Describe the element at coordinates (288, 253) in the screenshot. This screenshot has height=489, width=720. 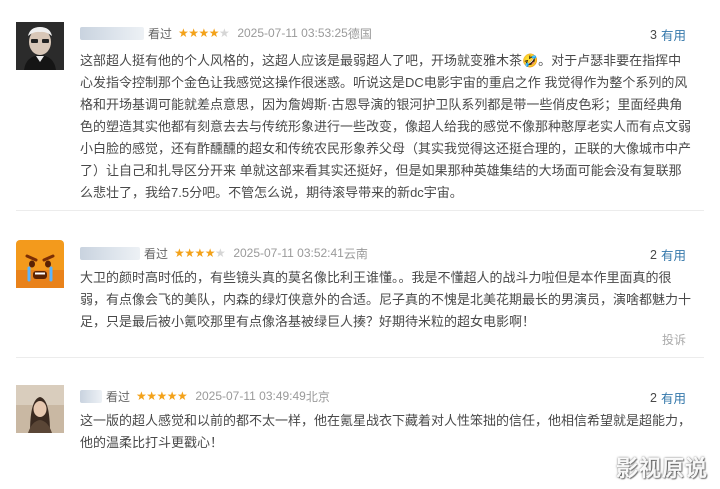
I see `review-date: 2025-07-11 03:52:41` at that location.